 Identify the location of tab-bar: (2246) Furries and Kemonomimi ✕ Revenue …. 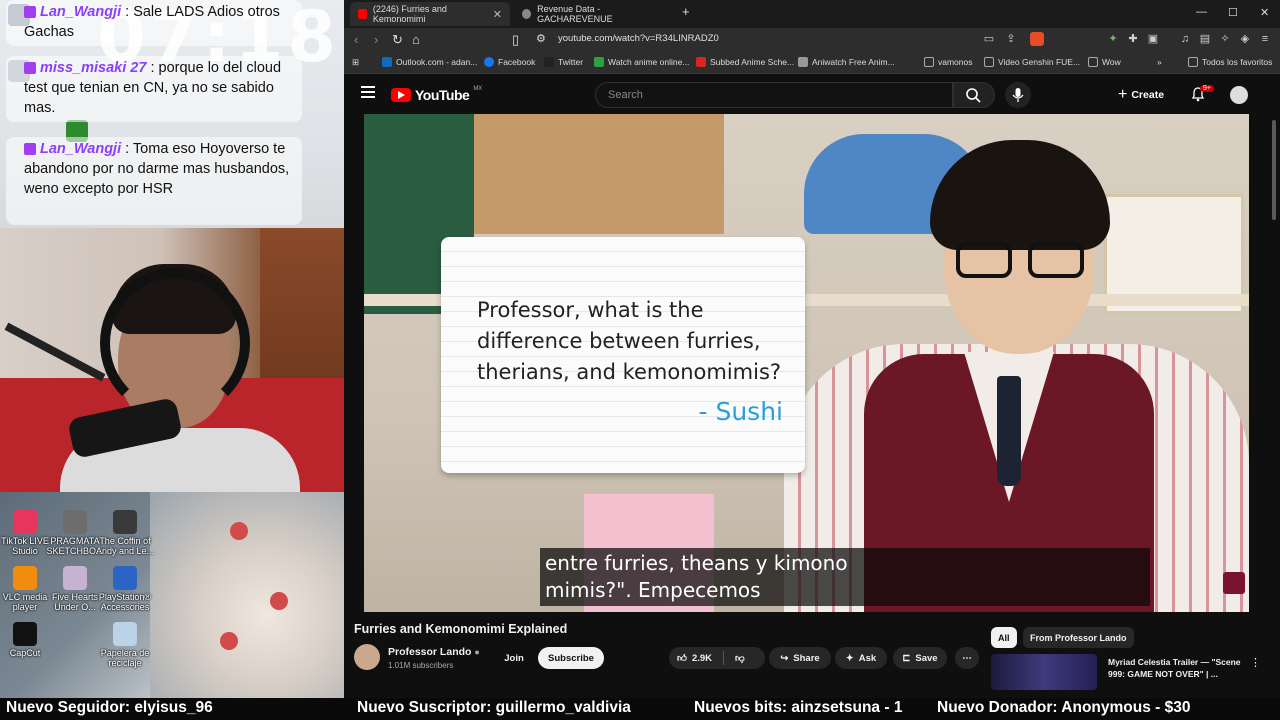
(812, 14).